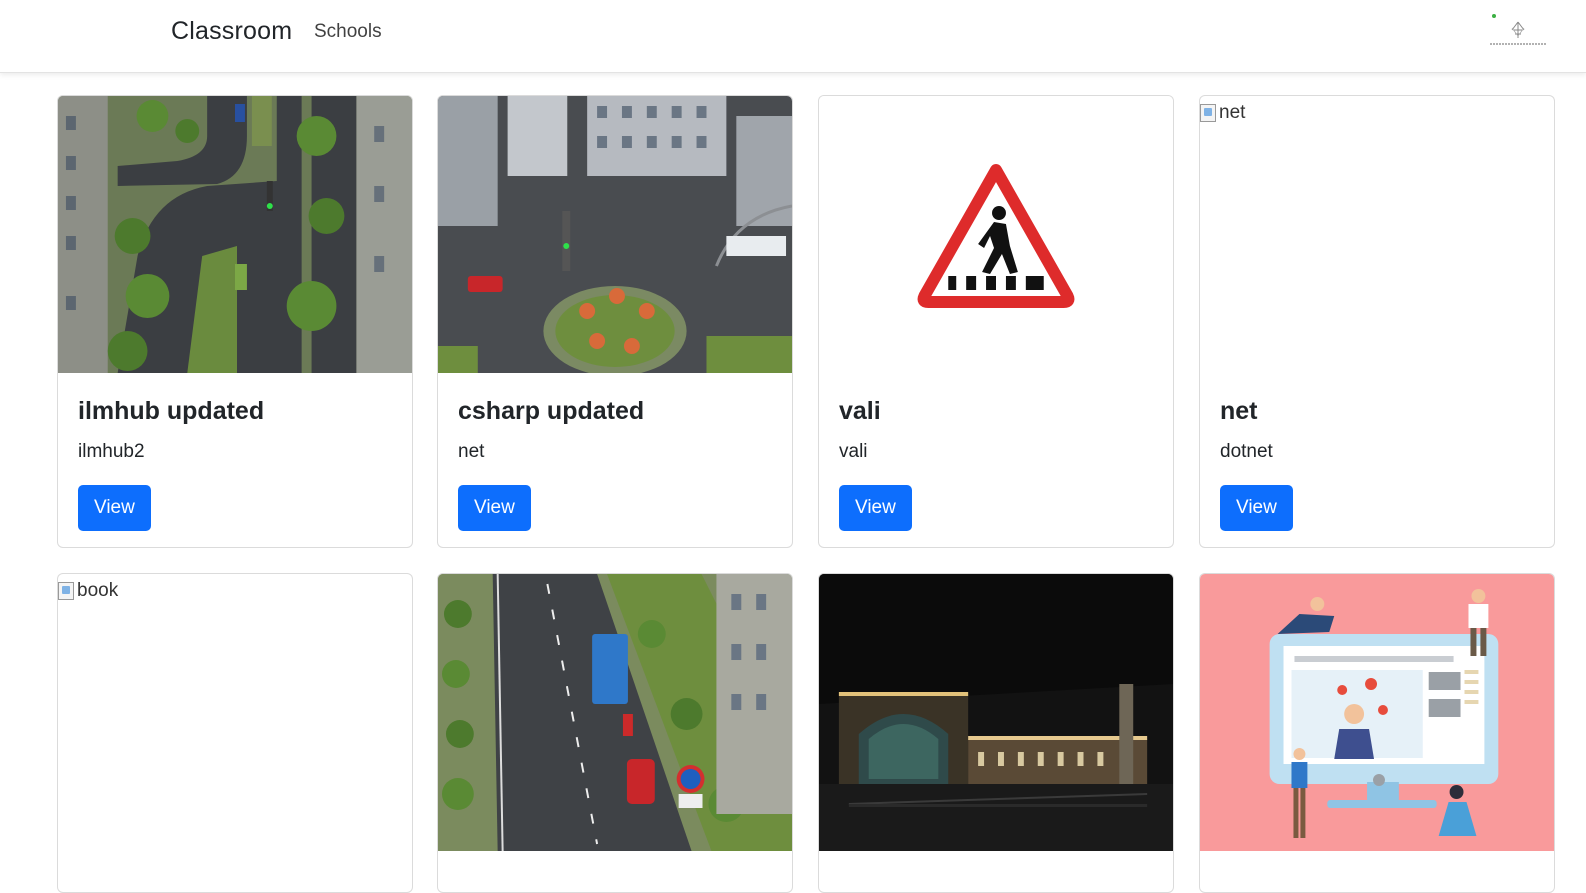 The height and width of the screenshot is (893, 1586). What do you see at coordinates (235, 712) in the screenshot?
I see `broken-image: book` at bounding box center [235, 712].